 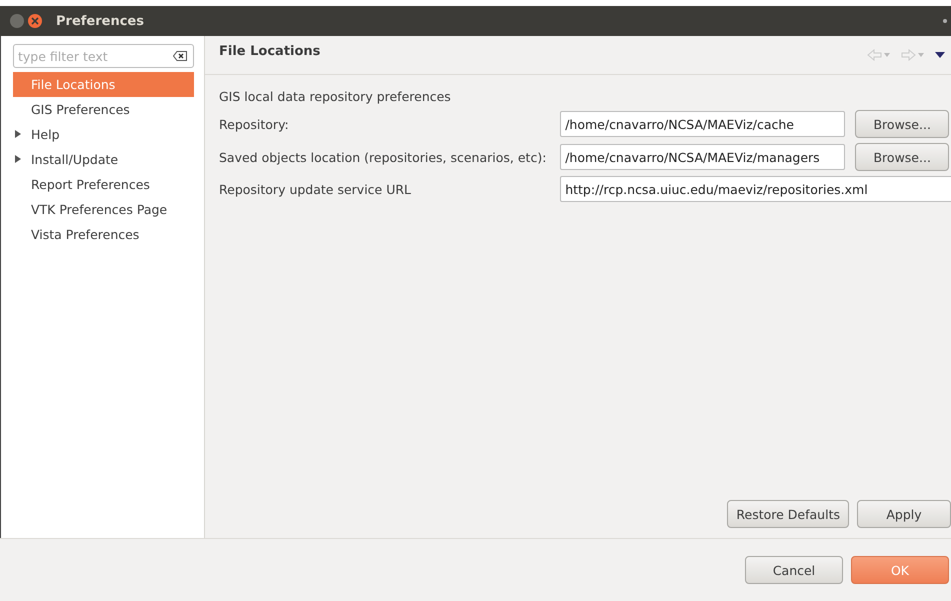 I want to click on page-title: File Locations, so click(x=269, y=51).